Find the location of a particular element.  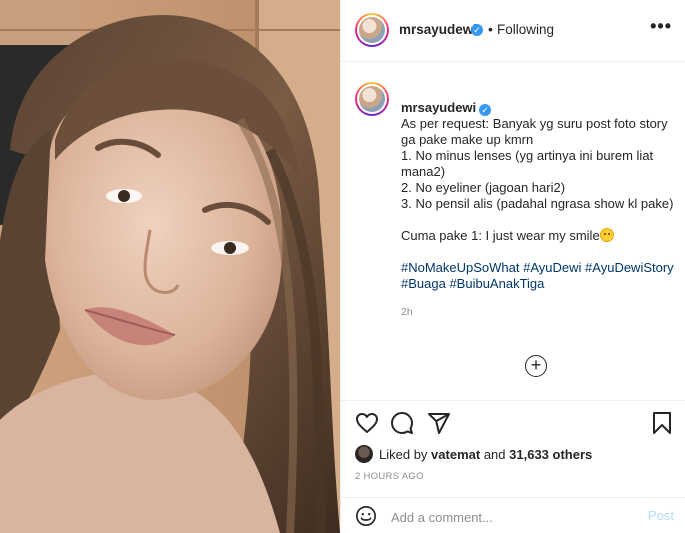

following-button: Following is located at coordinates (525, 29).